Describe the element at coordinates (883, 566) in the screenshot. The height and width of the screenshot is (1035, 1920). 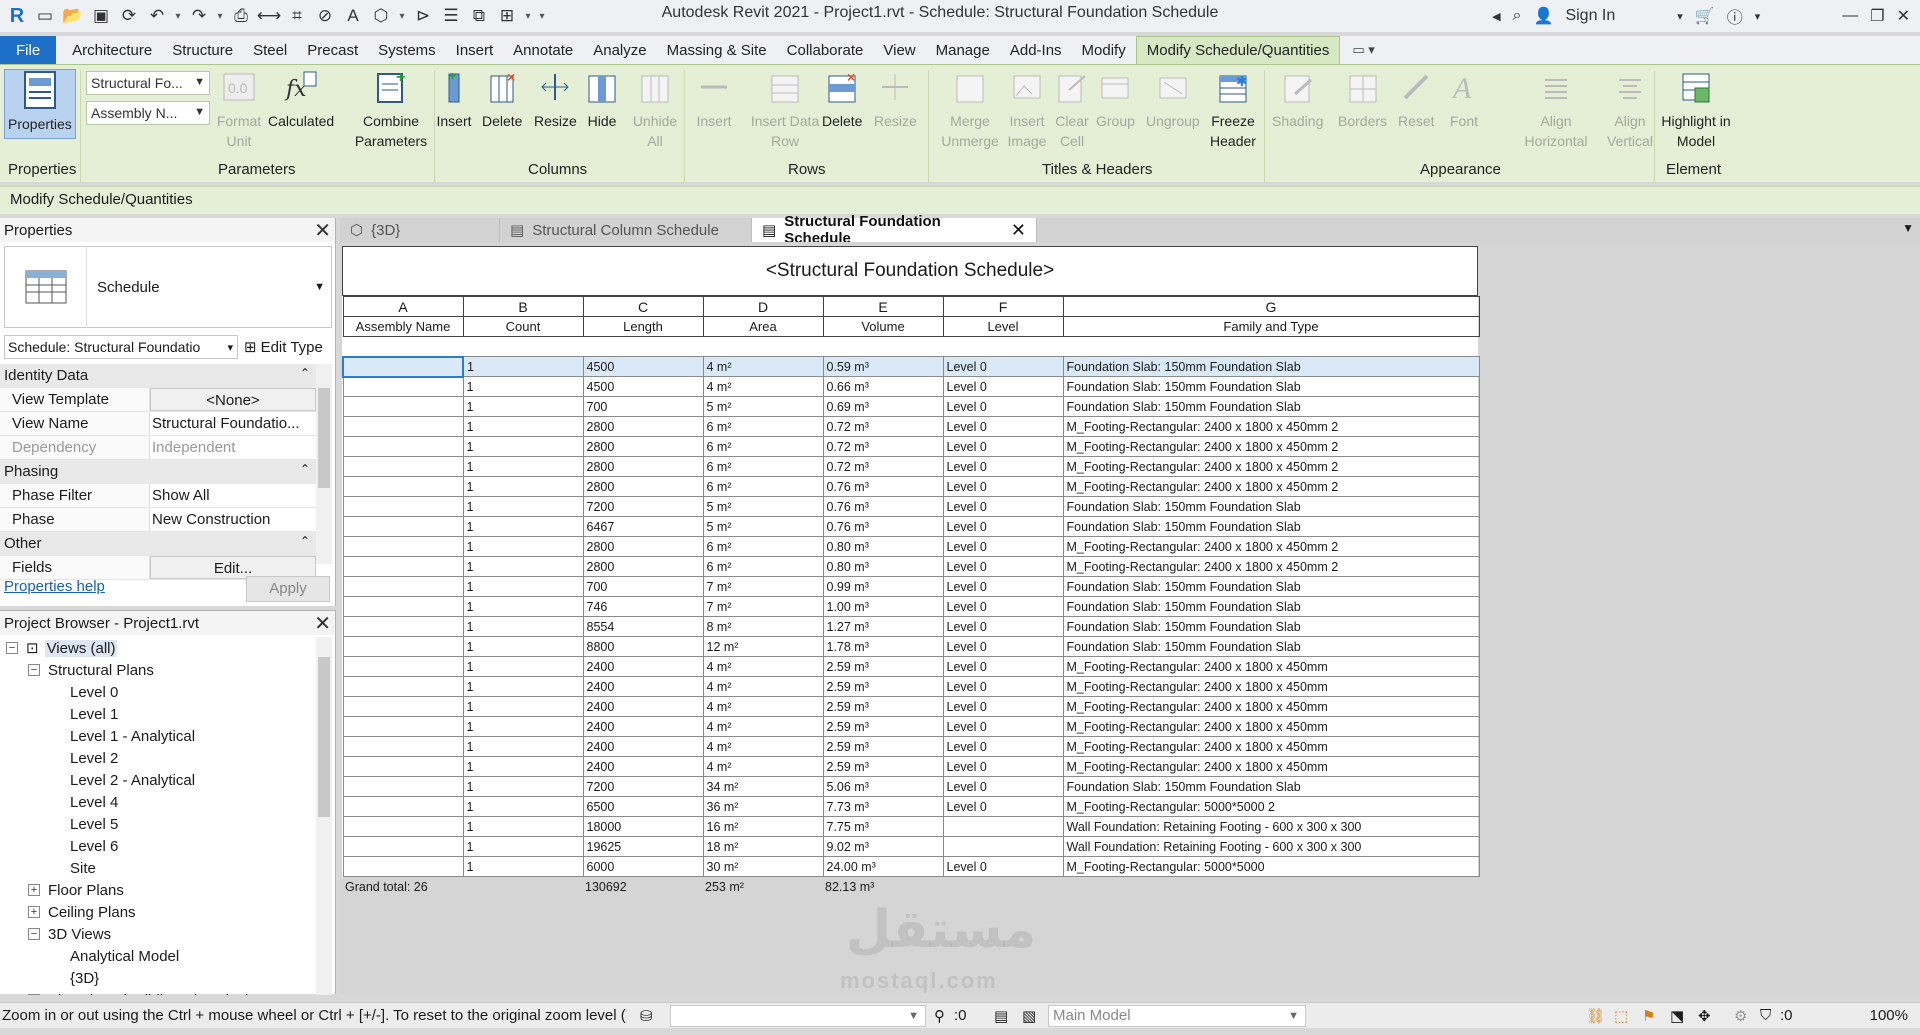
I see `table-cell: 0.80 m³` at that location.